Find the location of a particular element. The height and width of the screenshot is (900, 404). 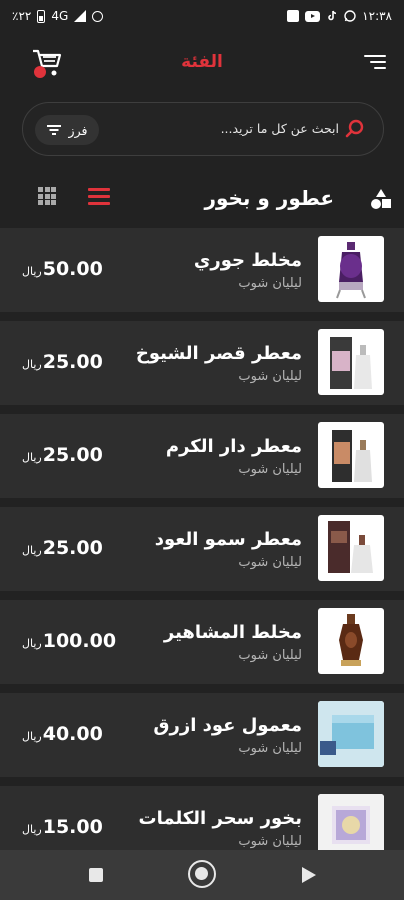

status-left: ٪٢٢ 4G is located at coordinates (58, 16).